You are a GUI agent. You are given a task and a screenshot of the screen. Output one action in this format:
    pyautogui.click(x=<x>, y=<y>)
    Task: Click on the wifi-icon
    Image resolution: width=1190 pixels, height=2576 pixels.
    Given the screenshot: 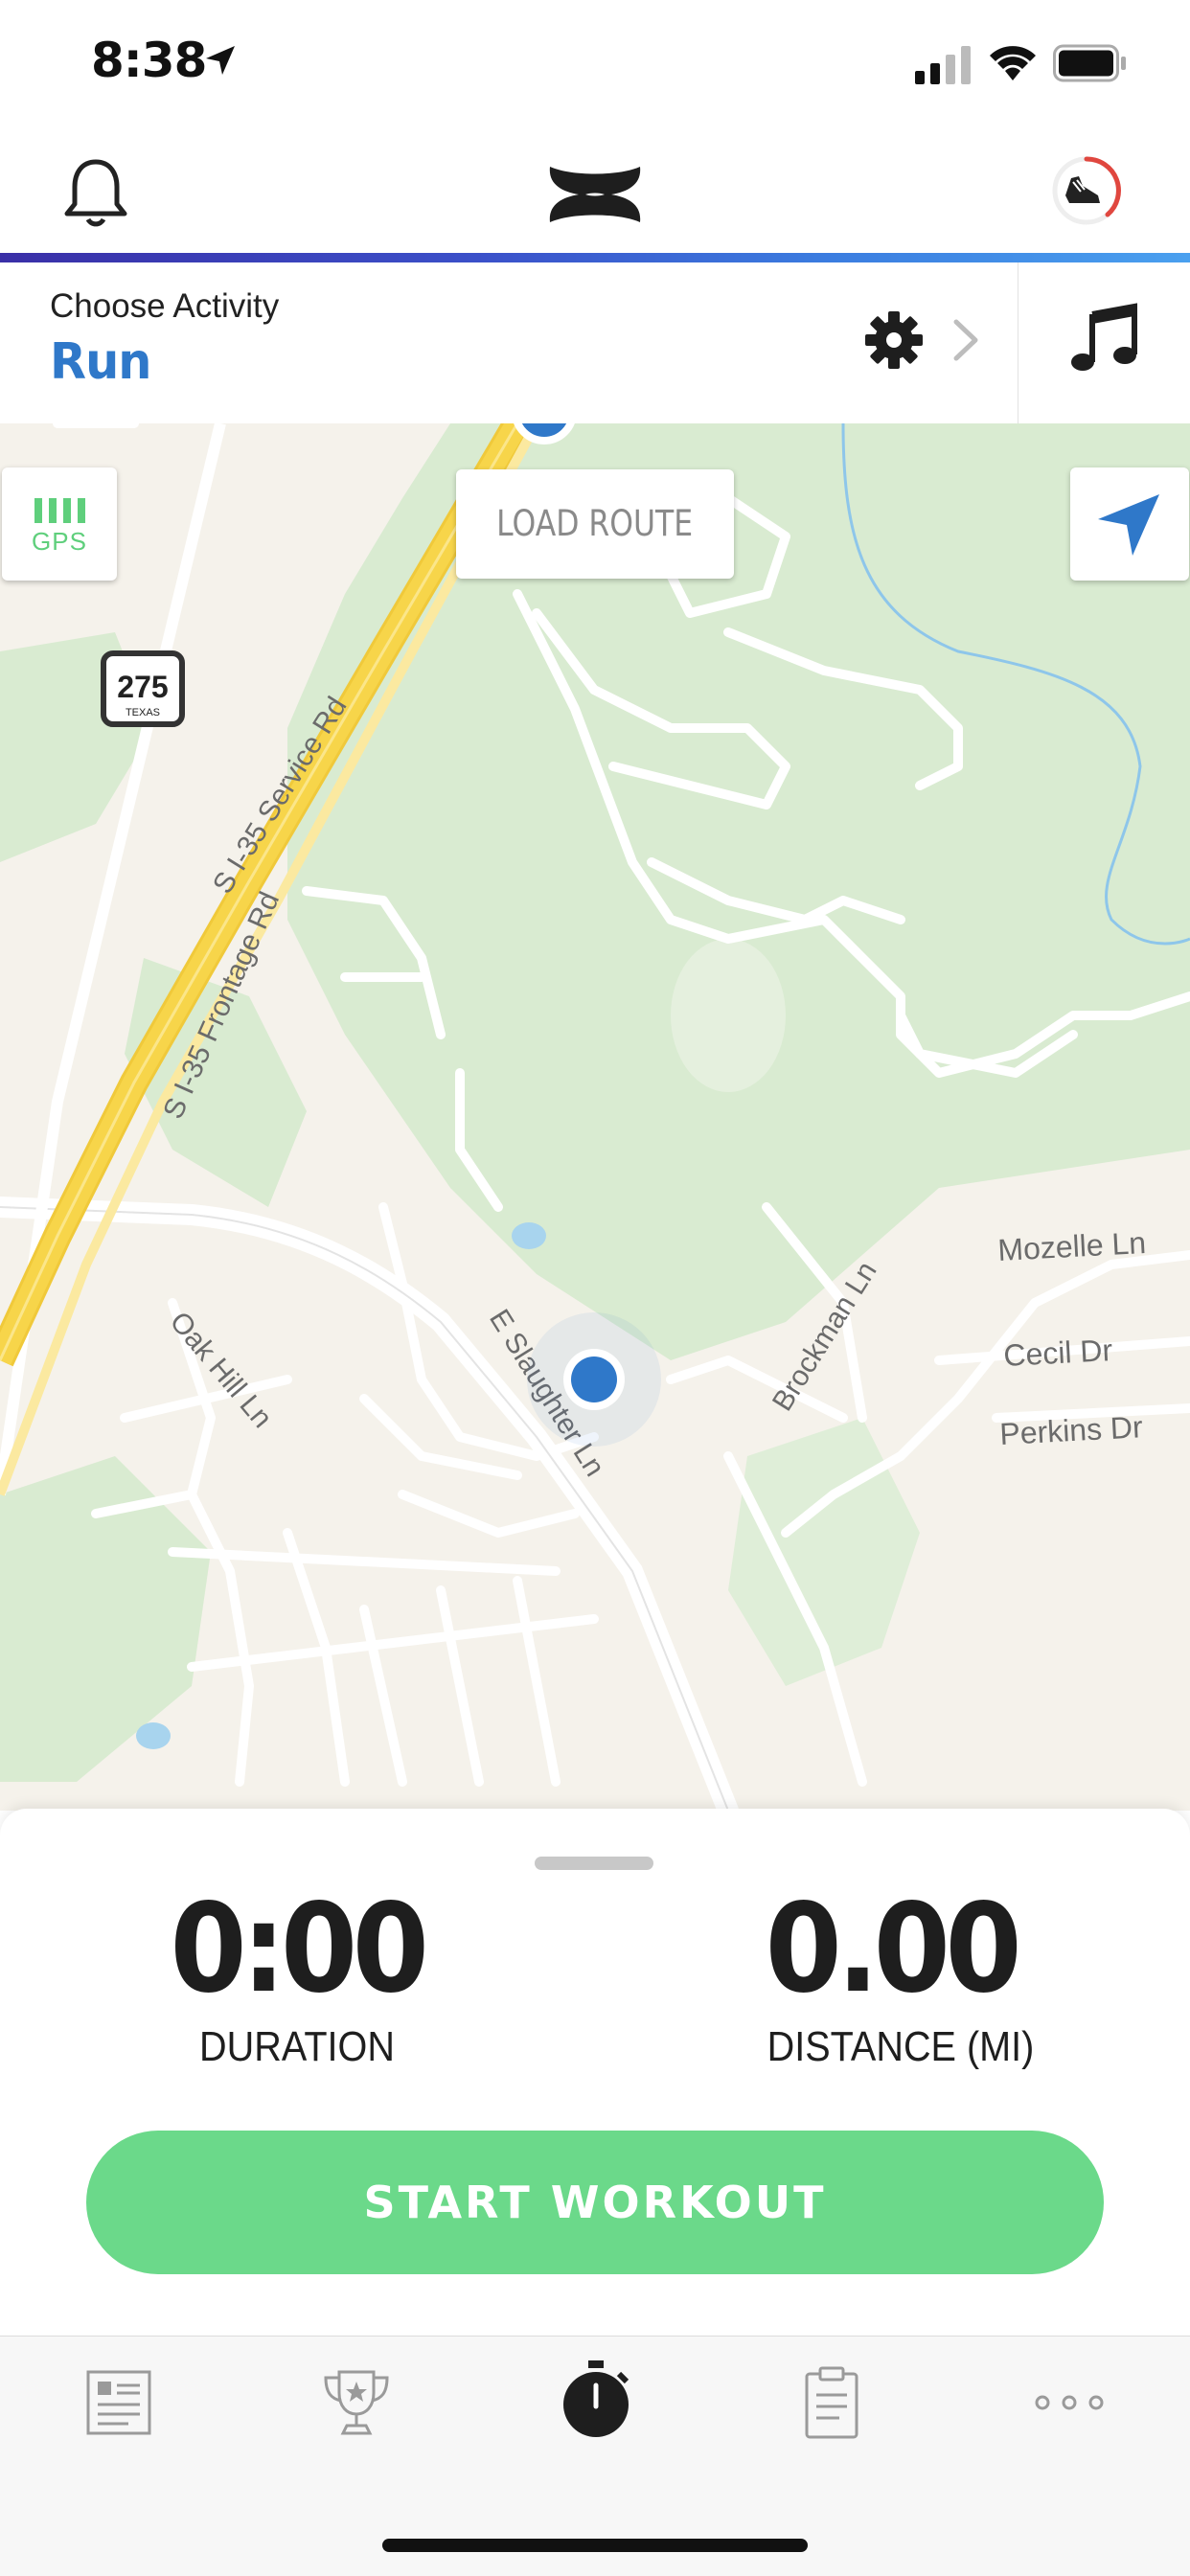 What is the action you would take?
    pyautogui.click(x=1013, y=63)
    